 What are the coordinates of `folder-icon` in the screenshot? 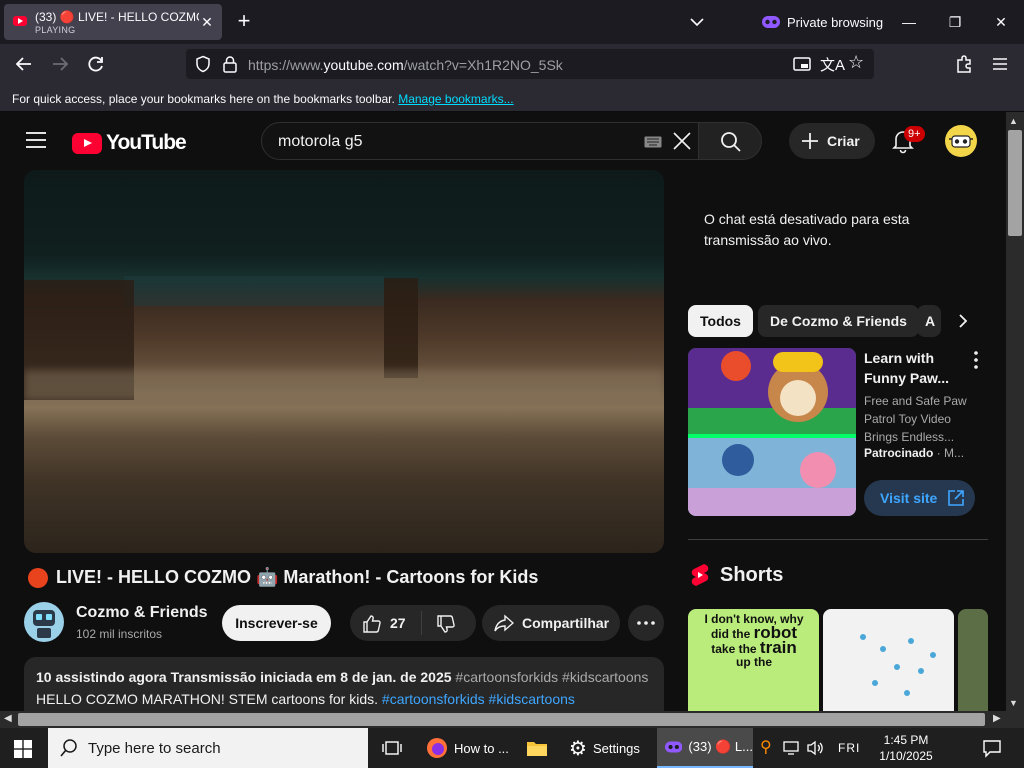 It's located at (537, 749).